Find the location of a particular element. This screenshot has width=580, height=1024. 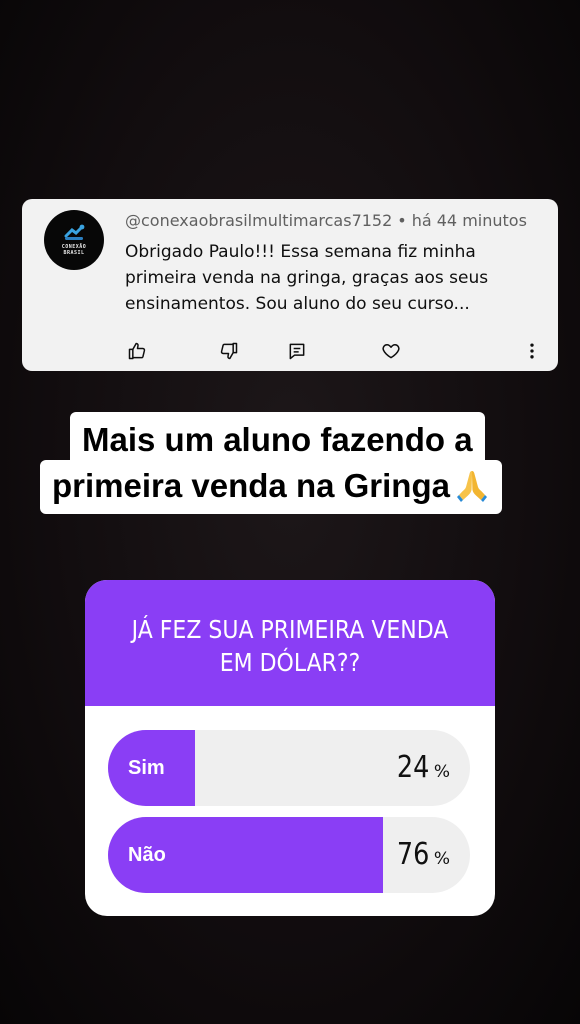

dislike-button is located at coordinates (229, 351).